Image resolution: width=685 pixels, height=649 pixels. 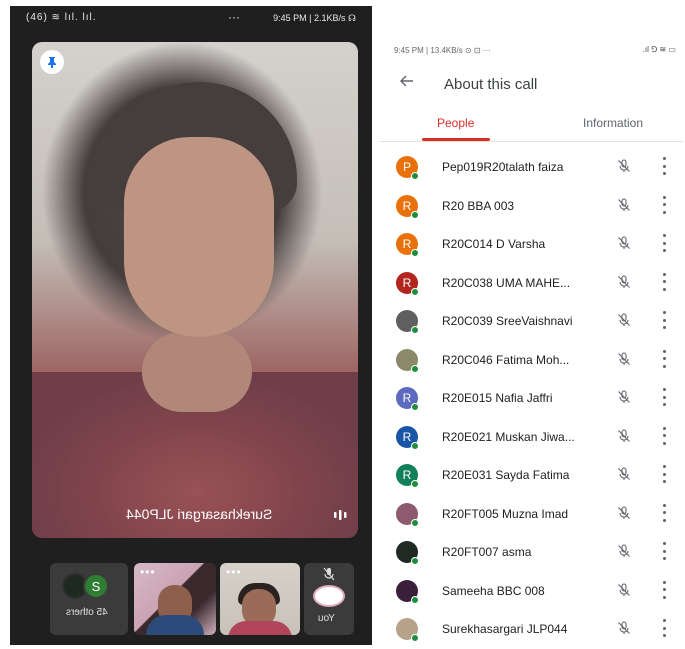 What do you see at coordinates (326, 618) in the screenshot?
I see `self-label: You` at bounding box center [326, 618].